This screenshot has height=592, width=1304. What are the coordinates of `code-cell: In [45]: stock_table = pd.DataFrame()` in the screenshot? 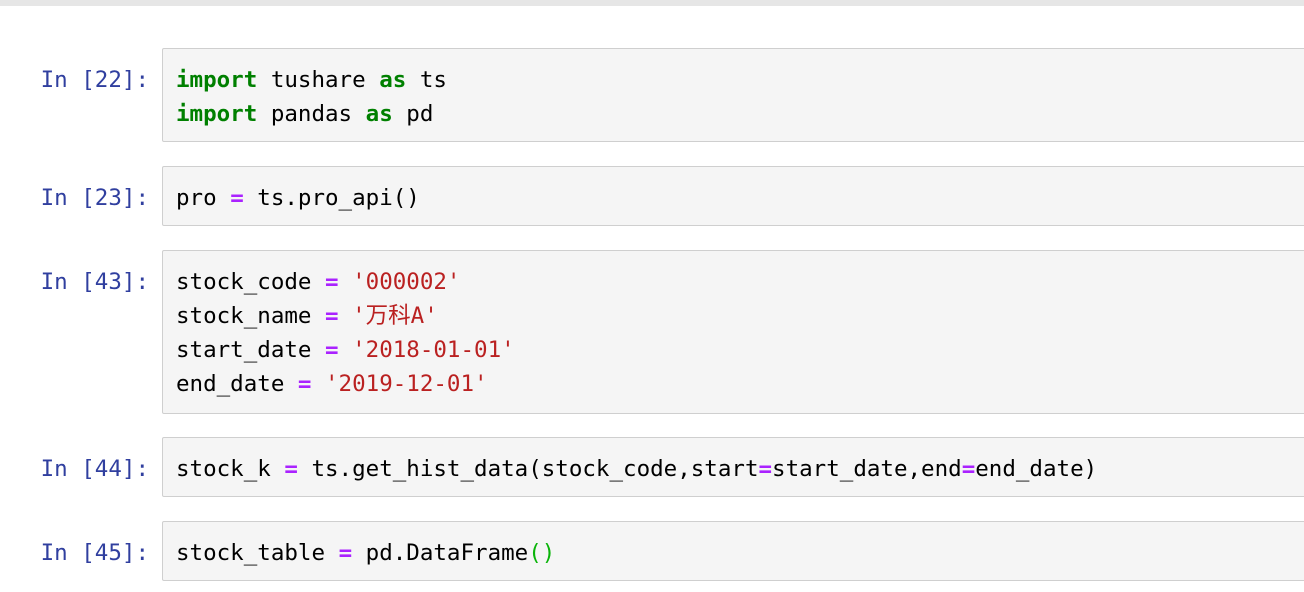 It's located at (652, 551).